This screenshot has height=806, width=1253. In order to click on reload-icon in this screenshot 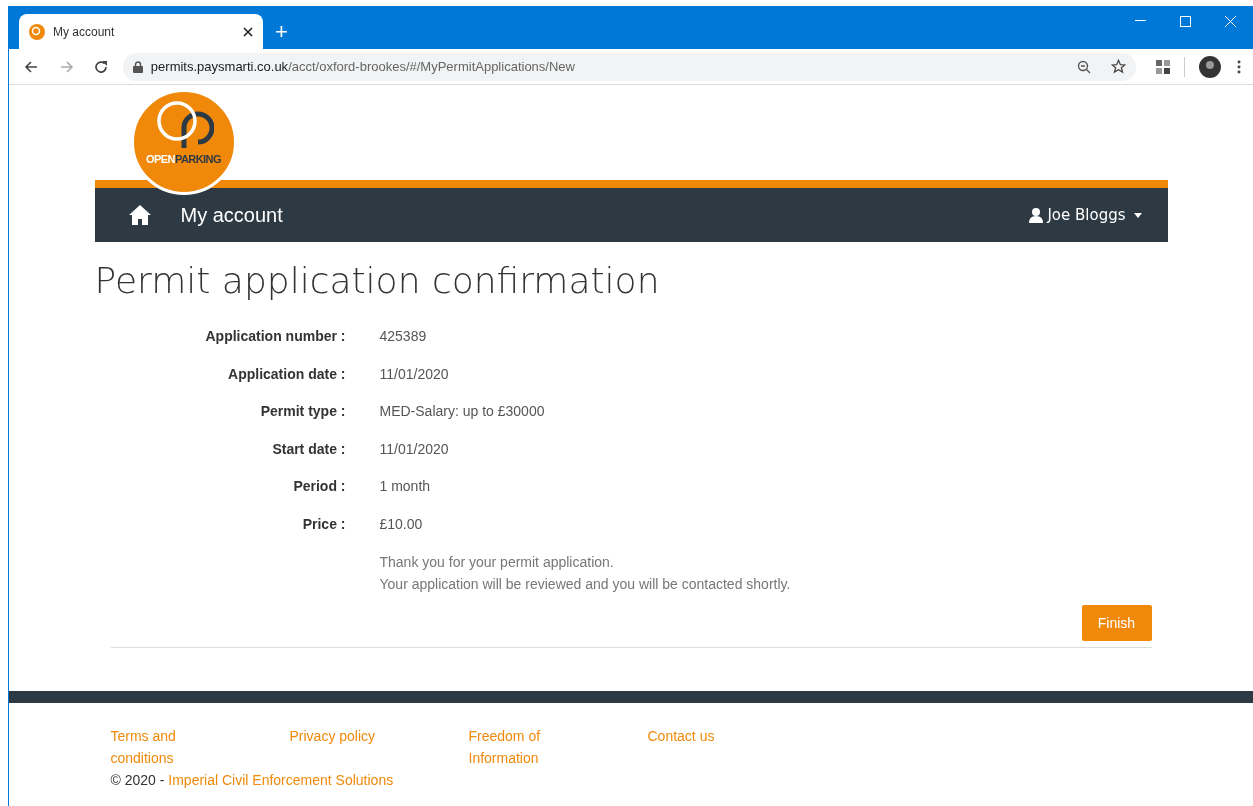, I will do `click(100, 66)`.